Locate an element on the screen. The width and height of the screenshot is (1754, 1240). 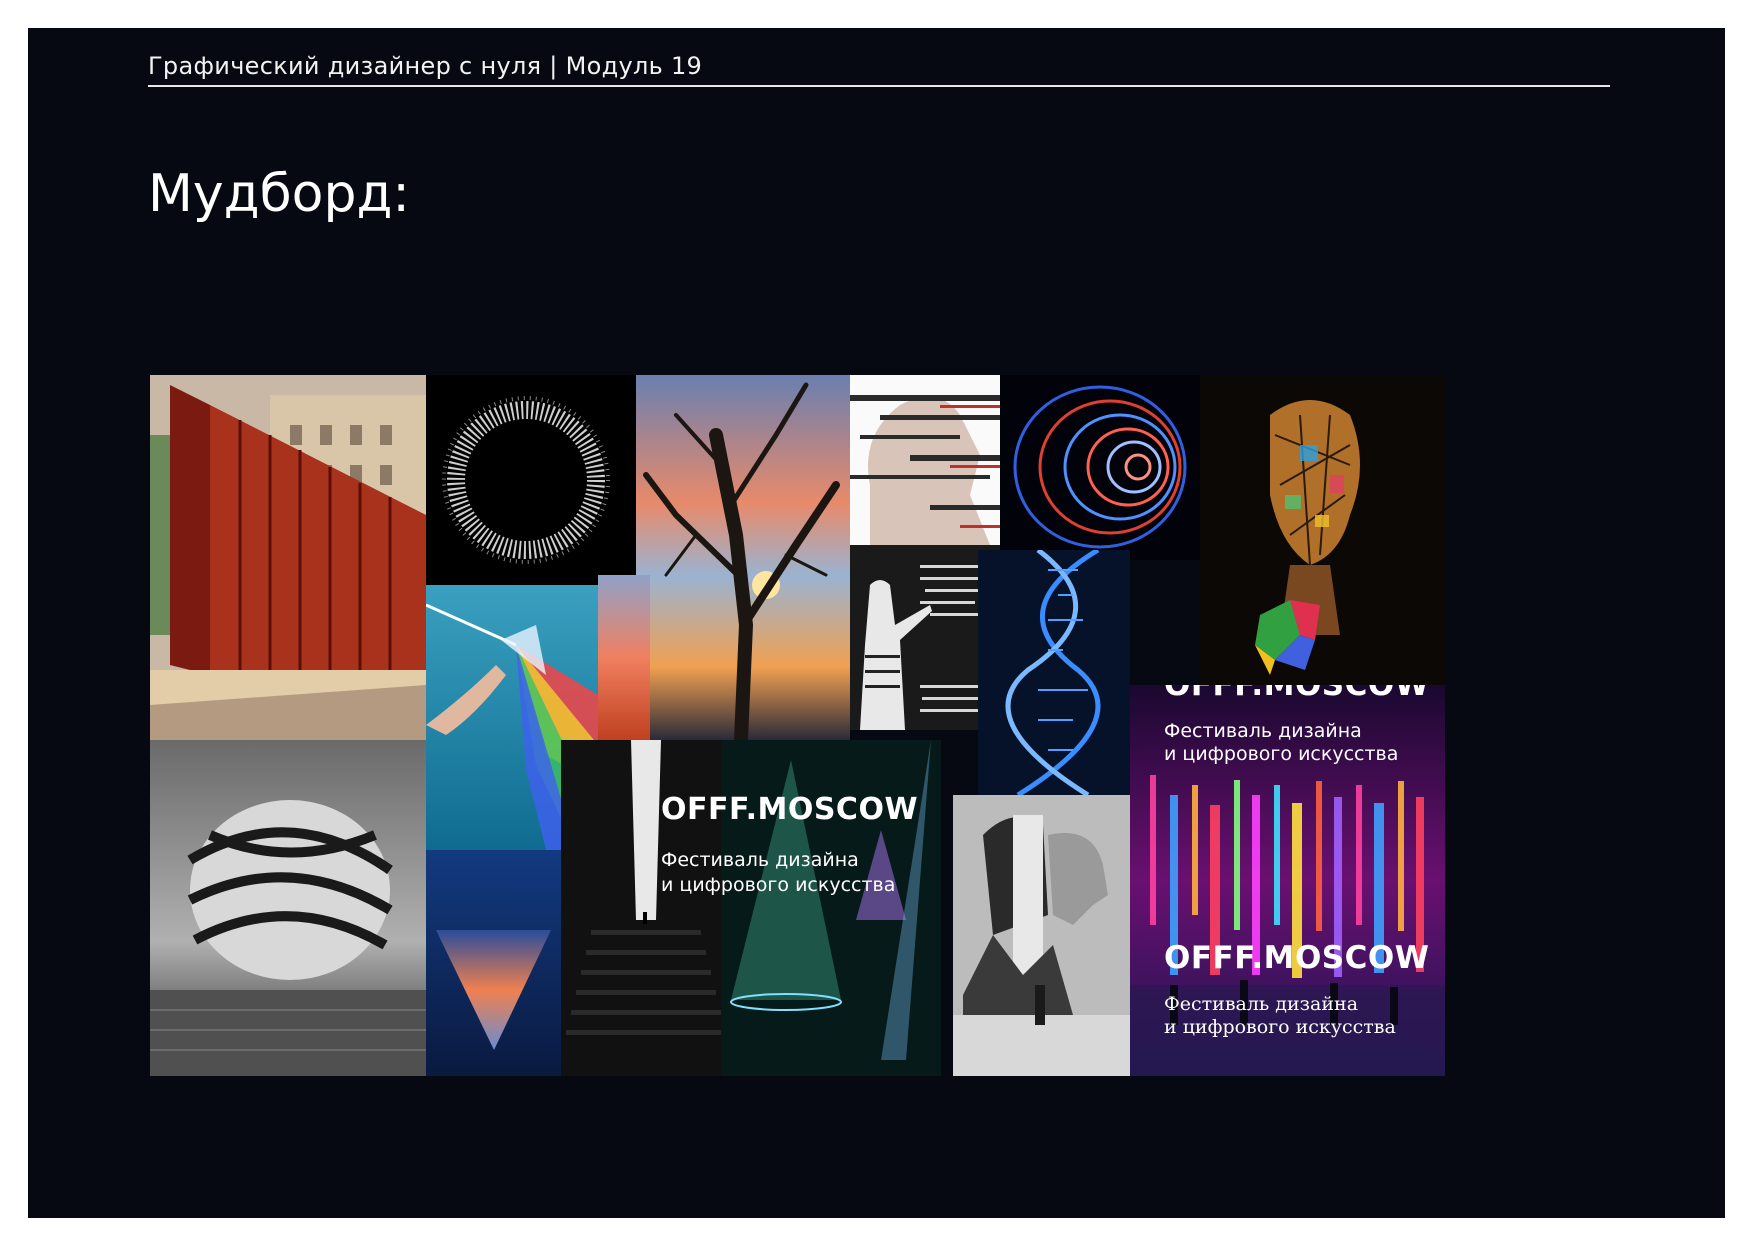
glitch-portrait-image is located at coordinates (925, 460).